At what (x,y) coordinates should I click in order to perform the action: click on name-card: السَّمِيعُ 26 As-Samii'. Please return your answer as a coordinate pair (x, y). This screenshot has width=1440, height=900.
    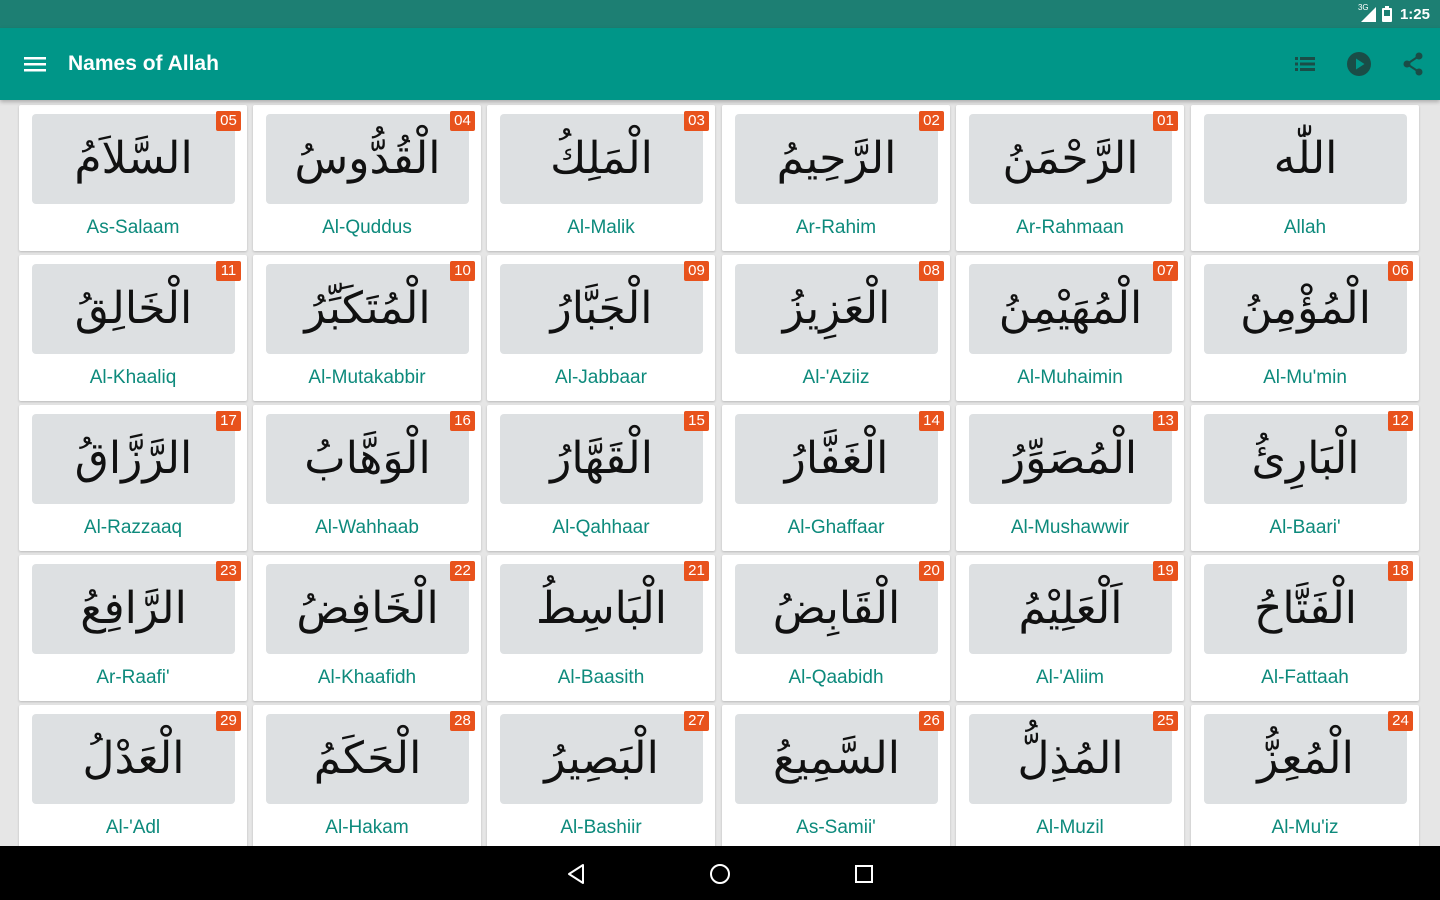
    Looking at the image, I should click on (836, 775).